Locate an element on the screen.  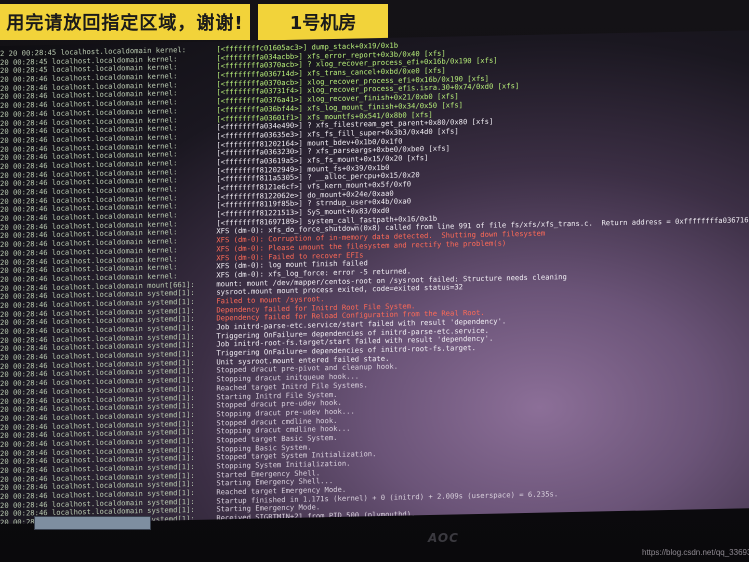
watermark-text: https://blog.csdn.net/qq_33693815 is located at coordinates (695, 552).